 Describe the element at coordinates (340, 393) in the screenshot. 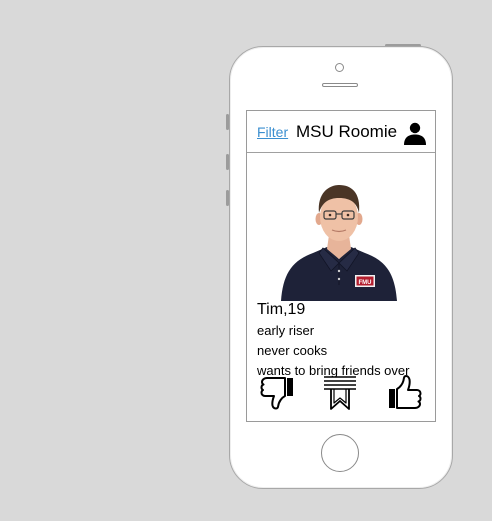

I see `bookmark-icon` at that location.